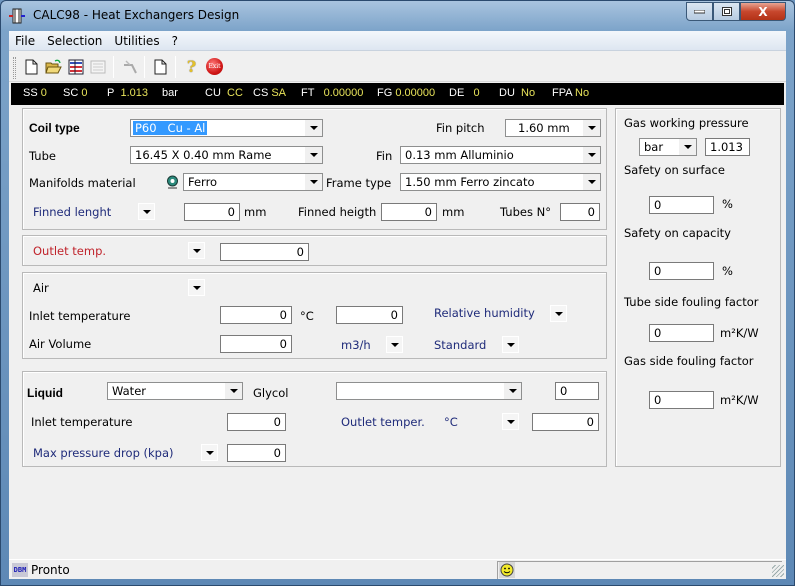  What do you see at coordinates (639, 570) in the screenshot?
I see `status-pane` at bounding box center [639, 570].